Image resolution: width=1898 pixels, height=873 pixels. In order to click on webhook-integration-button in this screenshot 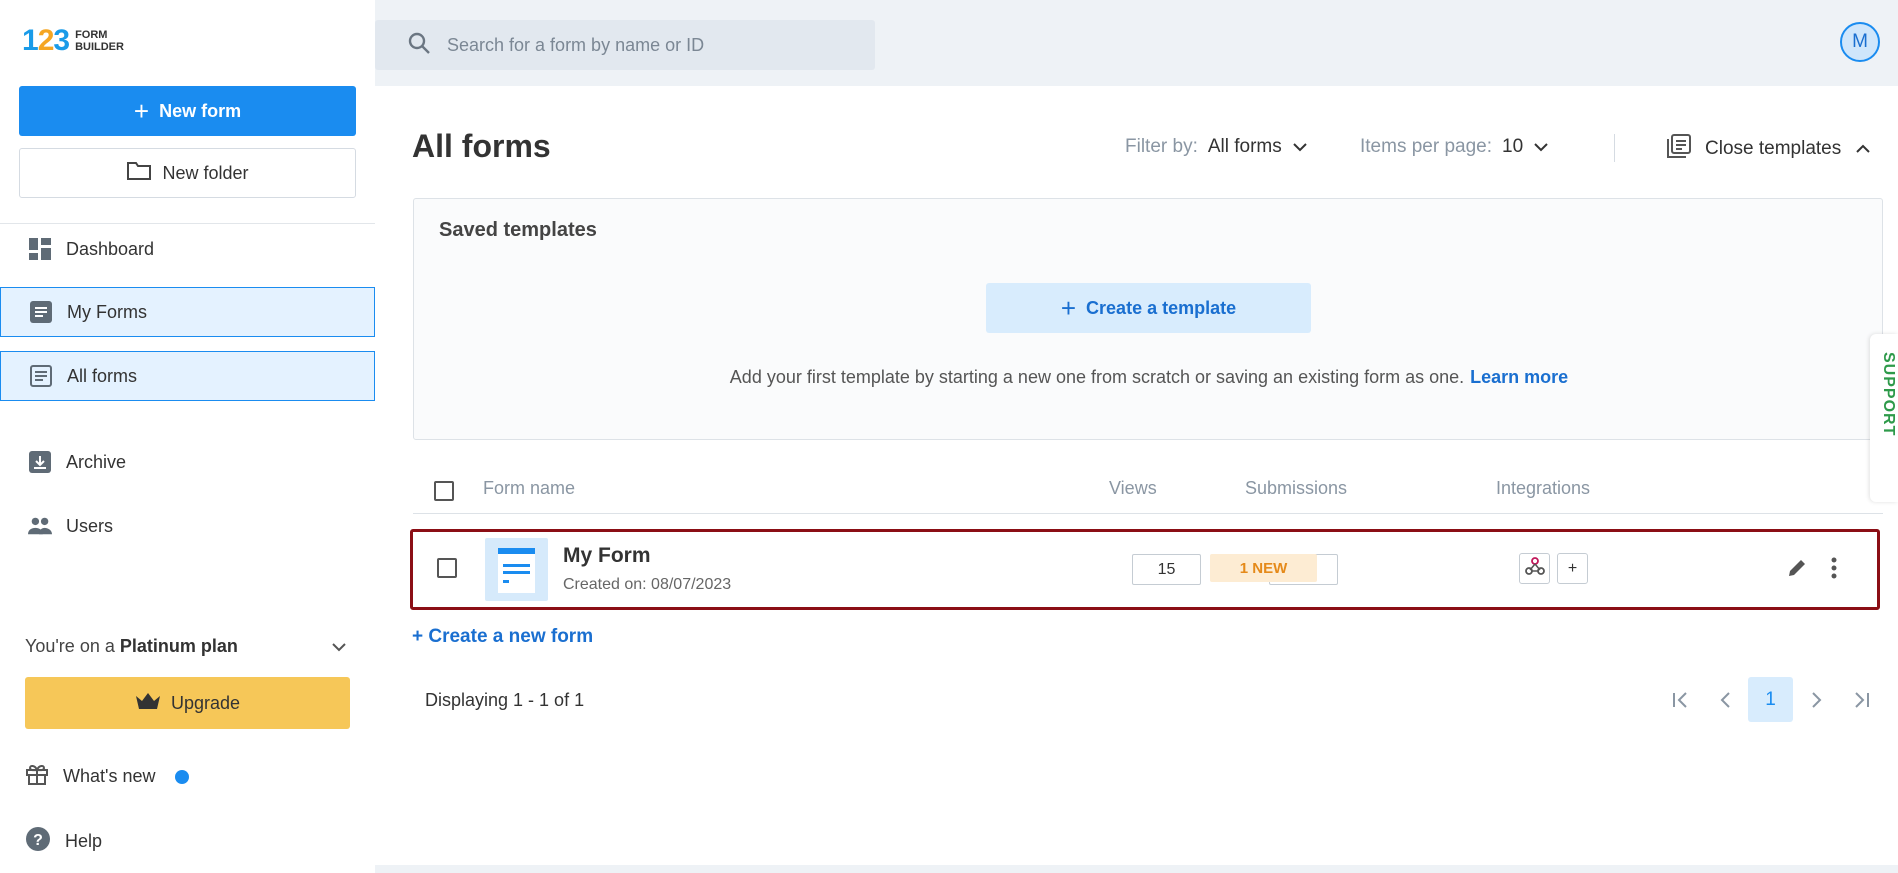, I will do `click(1534, 568)`.